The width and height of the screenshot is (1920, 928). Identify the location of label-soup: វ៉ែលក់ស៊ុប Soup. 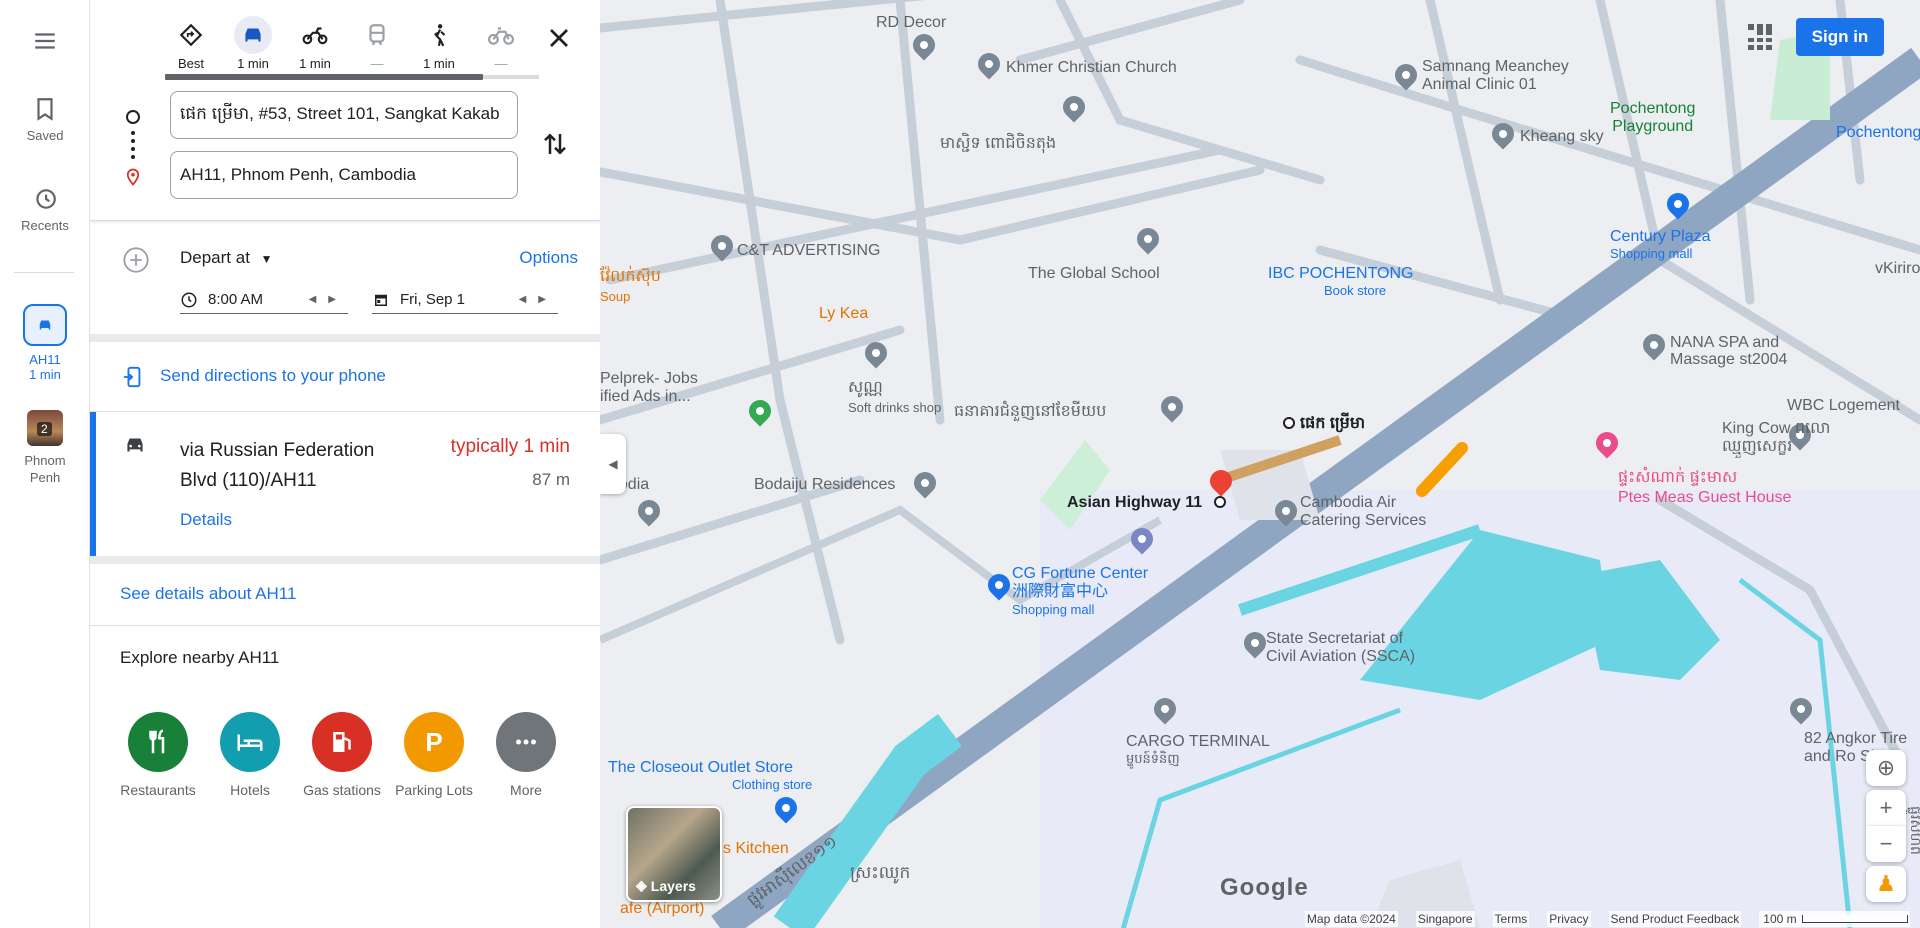
(630, 284).